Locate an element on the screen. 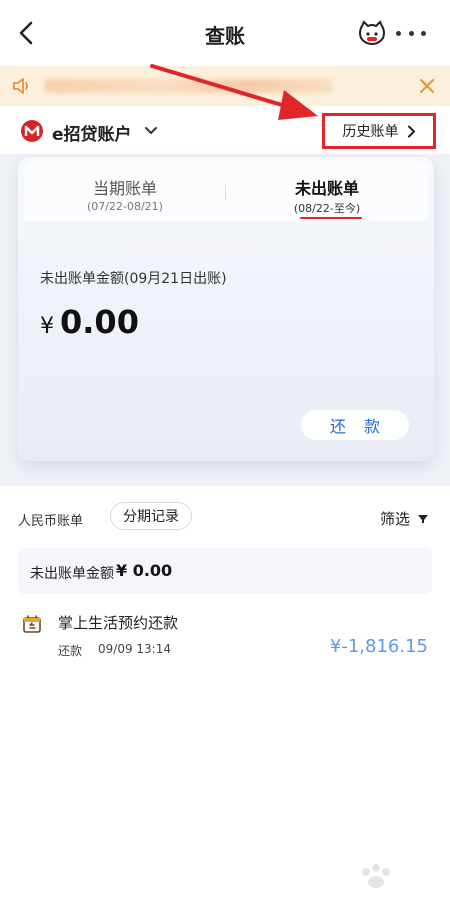  unbilled-amount: ¥0.00 is located at coordinates (89, 322).